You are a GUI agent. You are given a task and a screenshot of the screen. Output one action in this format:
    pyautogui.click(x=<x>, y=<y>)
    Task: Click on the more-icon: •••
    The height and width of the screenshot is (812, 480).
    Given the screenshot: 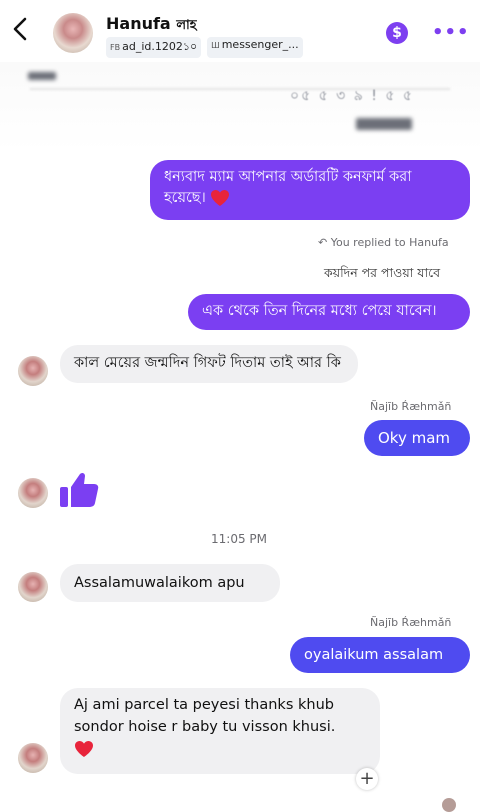 What is the action you would take?
    pyautogui.click(x=451, y=32)
    